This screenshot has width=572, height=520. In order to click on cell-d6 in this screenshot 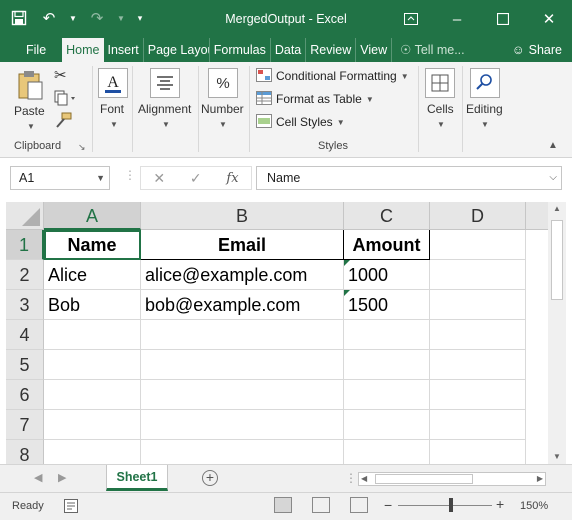, I will do `click(478, 395)`.